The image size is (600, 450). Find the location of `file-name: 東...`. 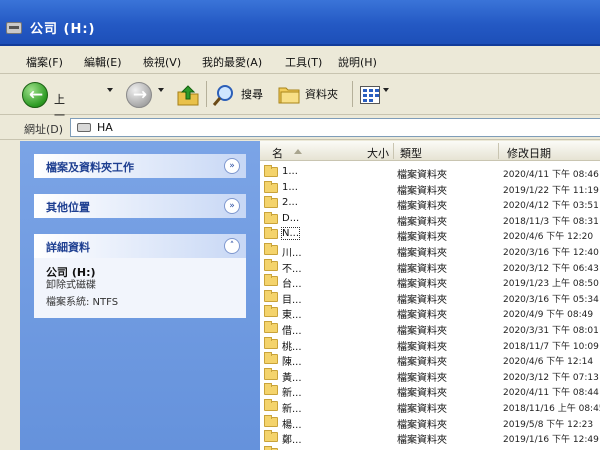

file-name: 東... is located at coordinates (292, 316).